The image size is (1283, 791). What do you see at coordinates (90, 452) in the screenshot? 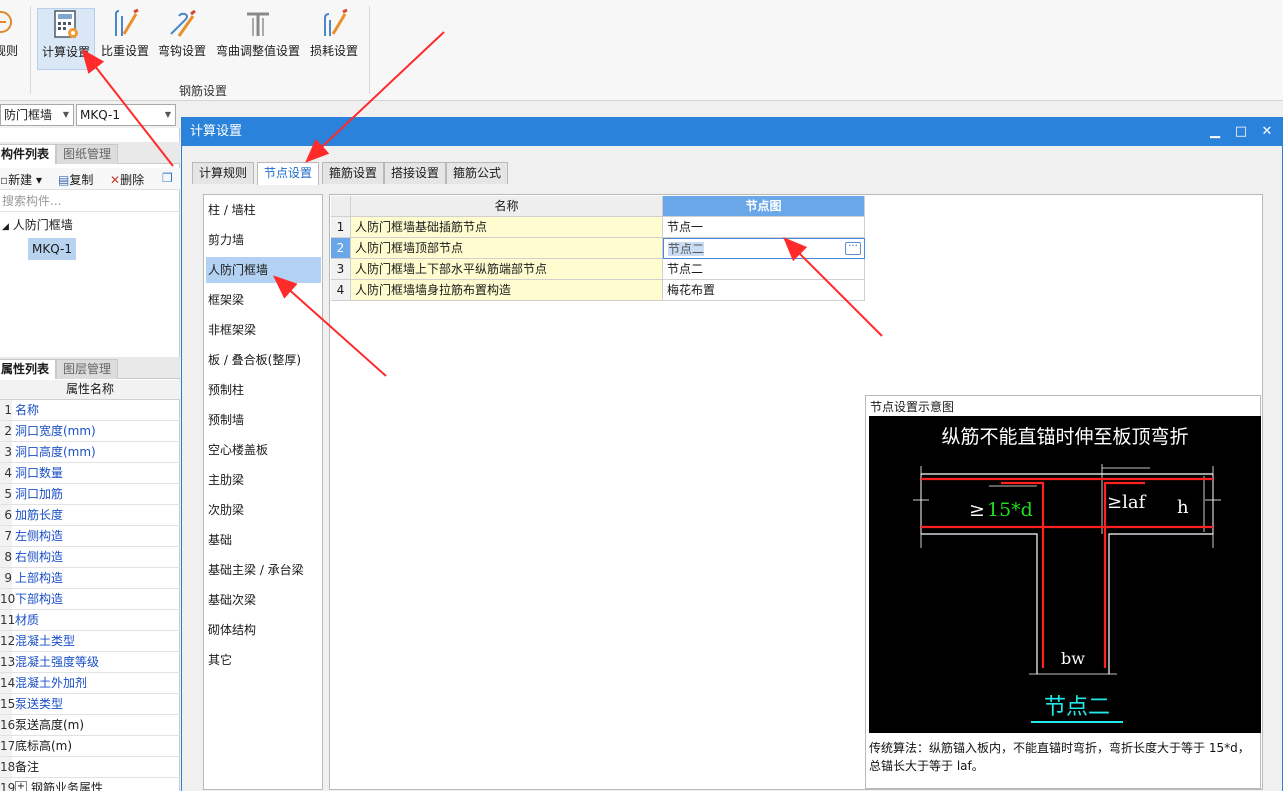
I see `property-row: 3 洞口高度(mm)` at bounding box center [90, 452].